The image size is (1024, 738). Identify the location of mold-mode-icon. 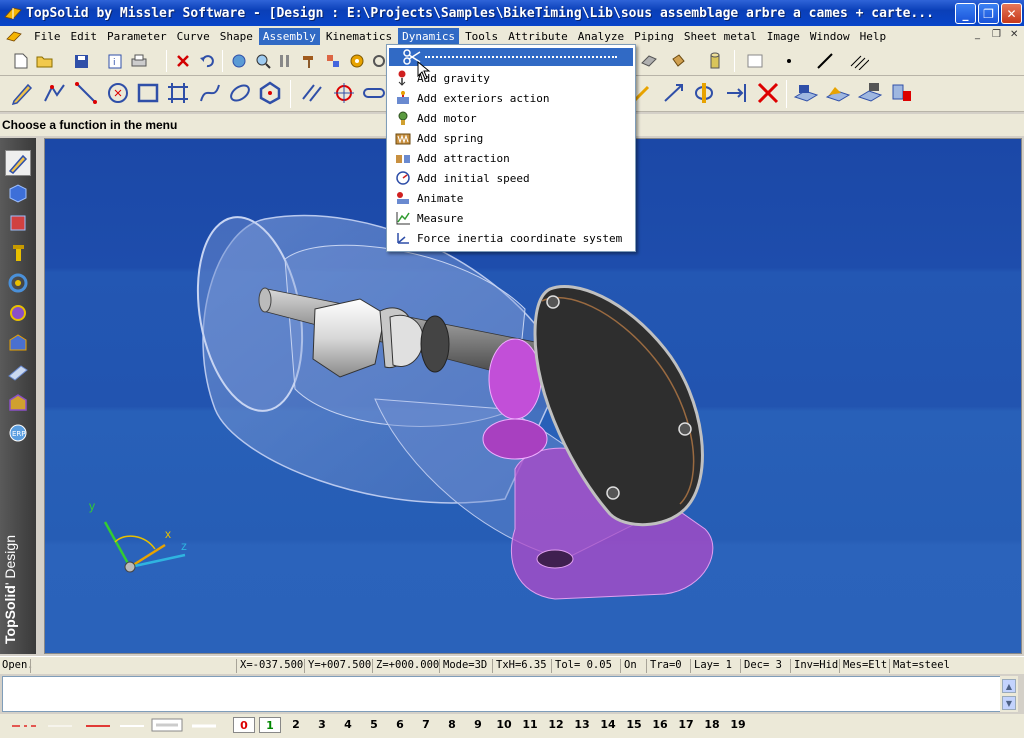
(18, 343).